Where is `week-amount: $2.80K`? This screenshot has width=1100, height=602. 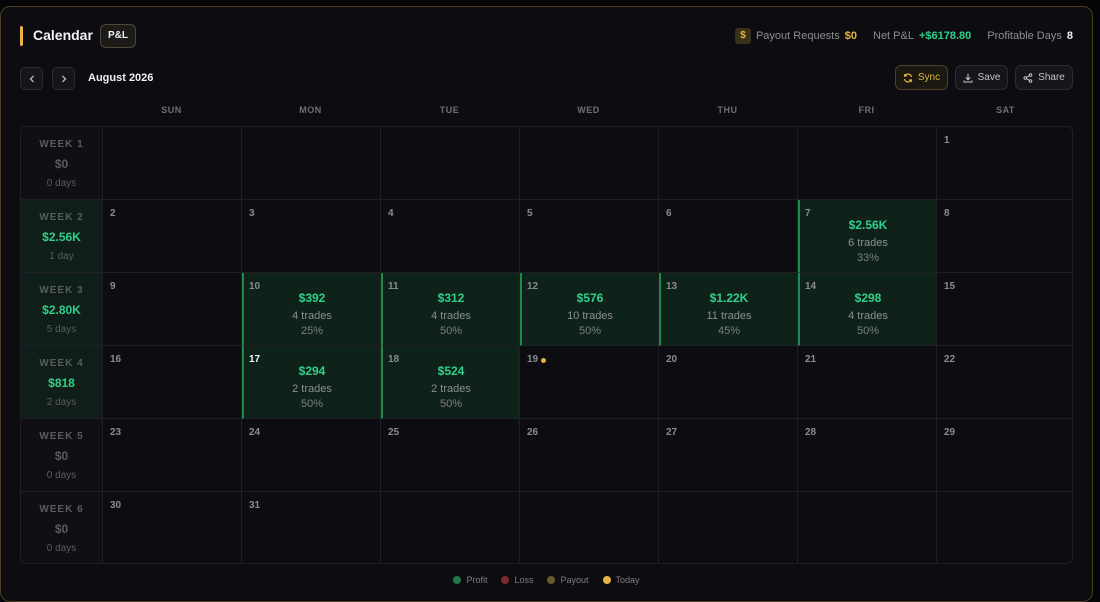
week-amount: $2.80K is located at coordinates (61, 310).